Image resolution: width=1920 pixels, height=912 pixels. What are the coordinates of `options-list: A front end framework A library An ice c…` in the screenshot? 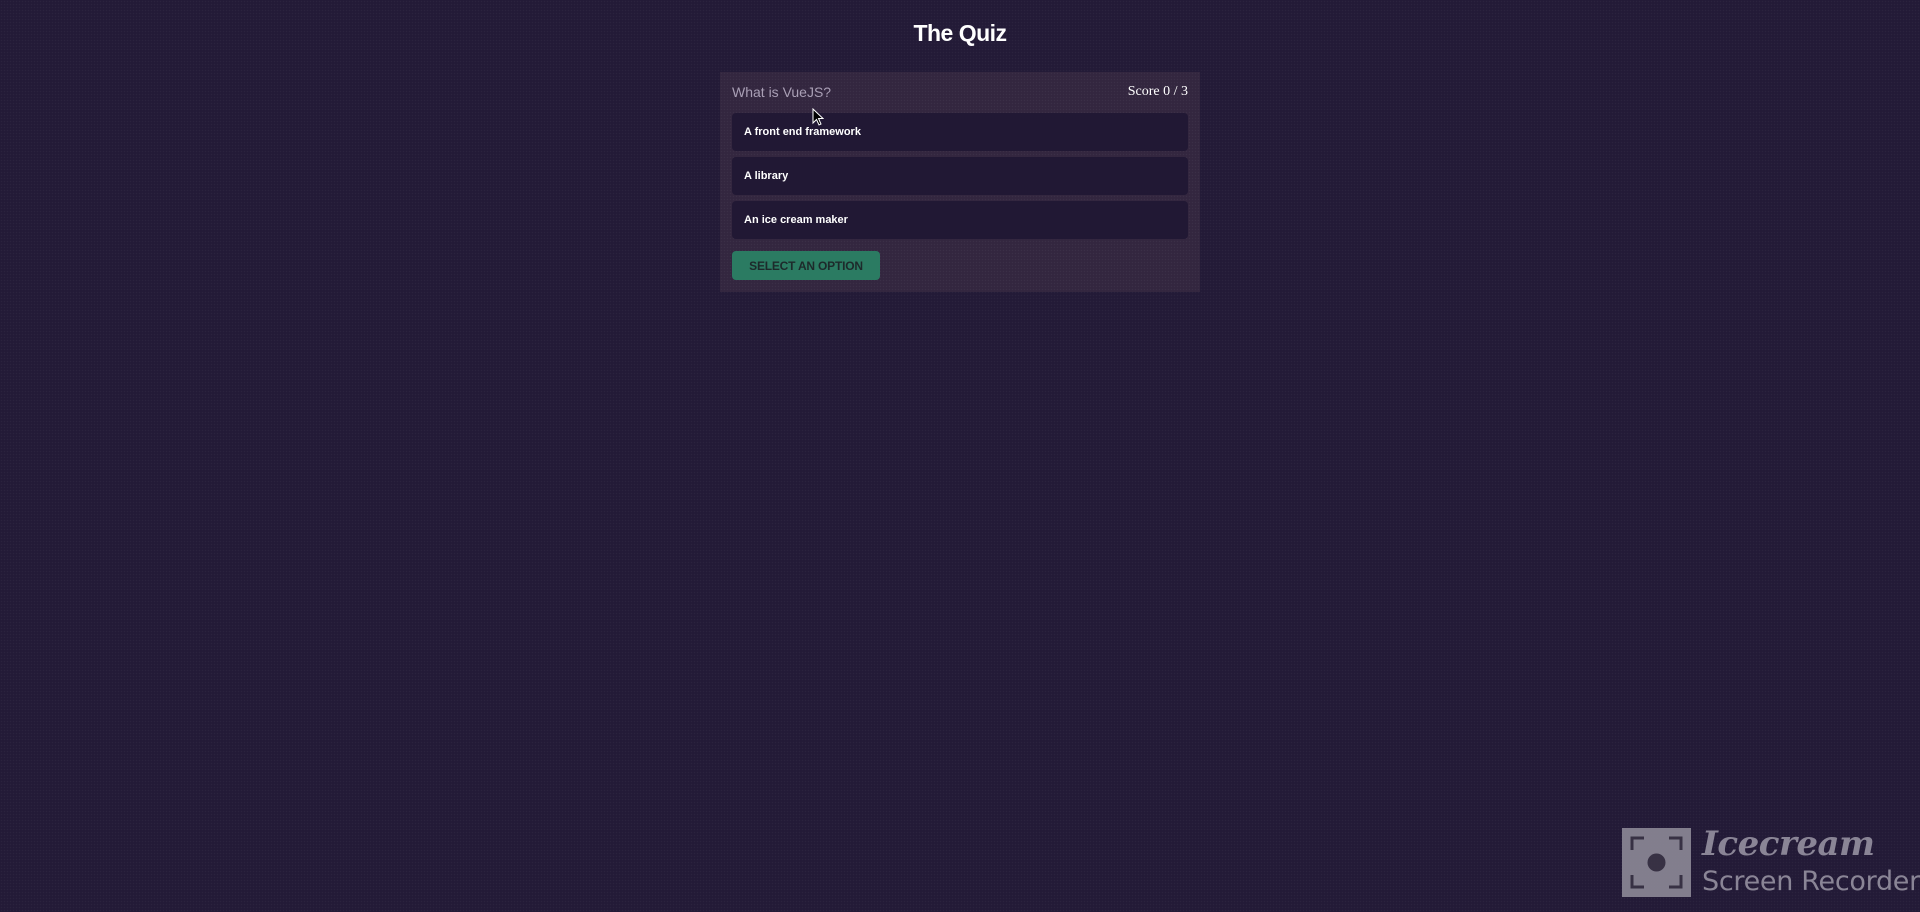 It's located at (960, 179).